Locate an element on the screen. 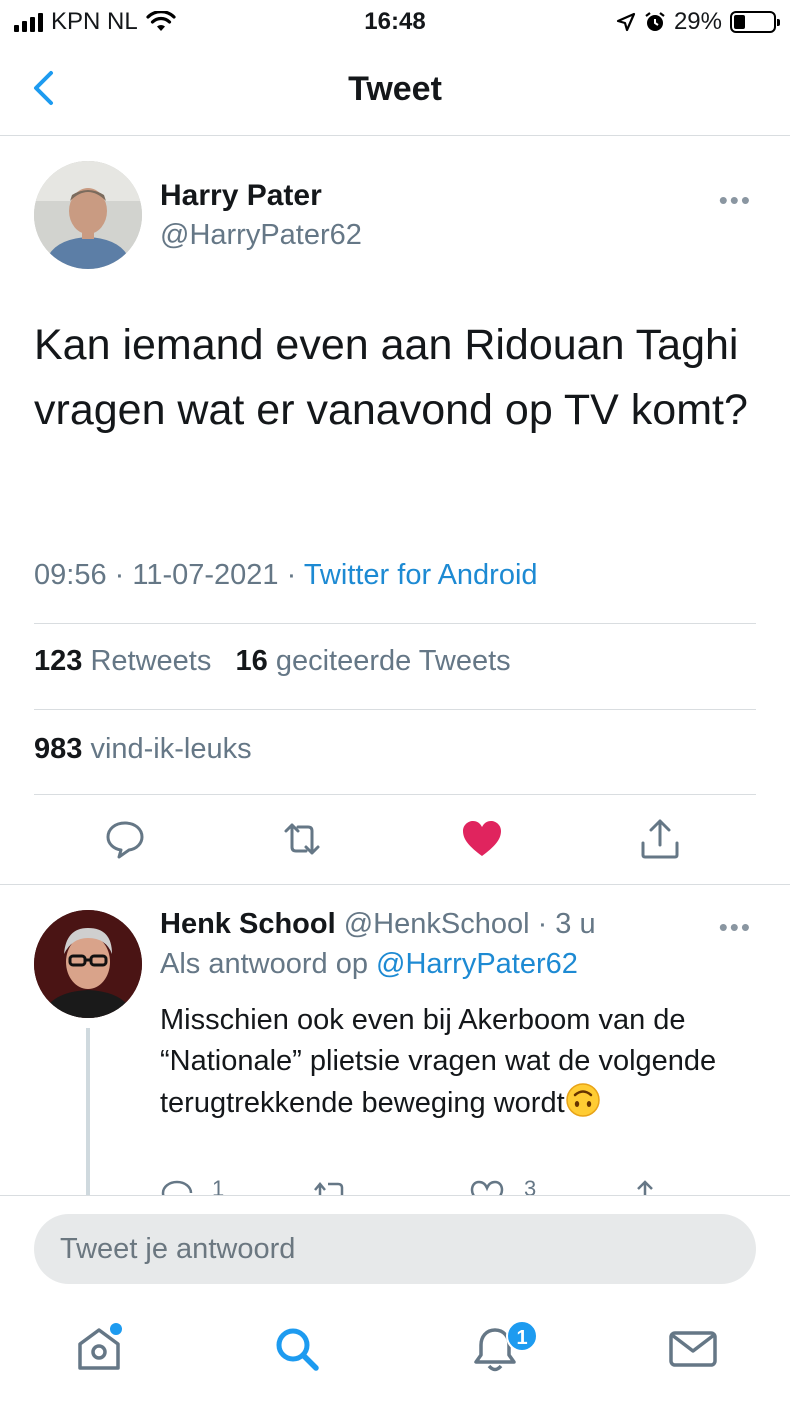 Image resolution: width=790 pixels, height=1405 pixels. status-right: 29% is located at coordinates (698, 22).